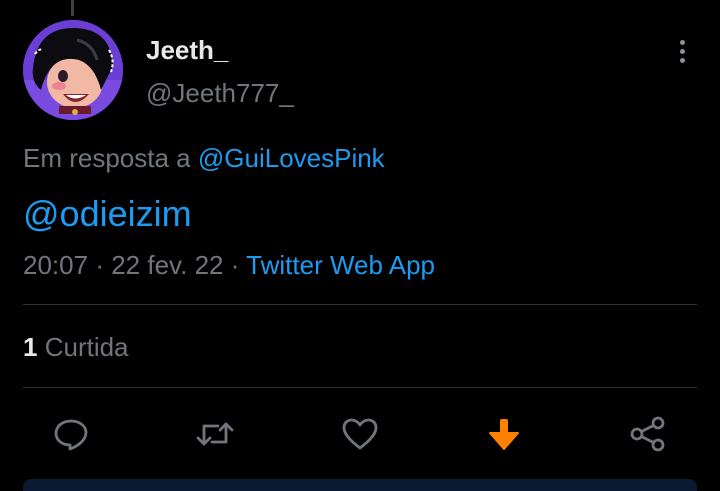  I want to click on likes-summary: 1 Curtida, so click(76, 347).